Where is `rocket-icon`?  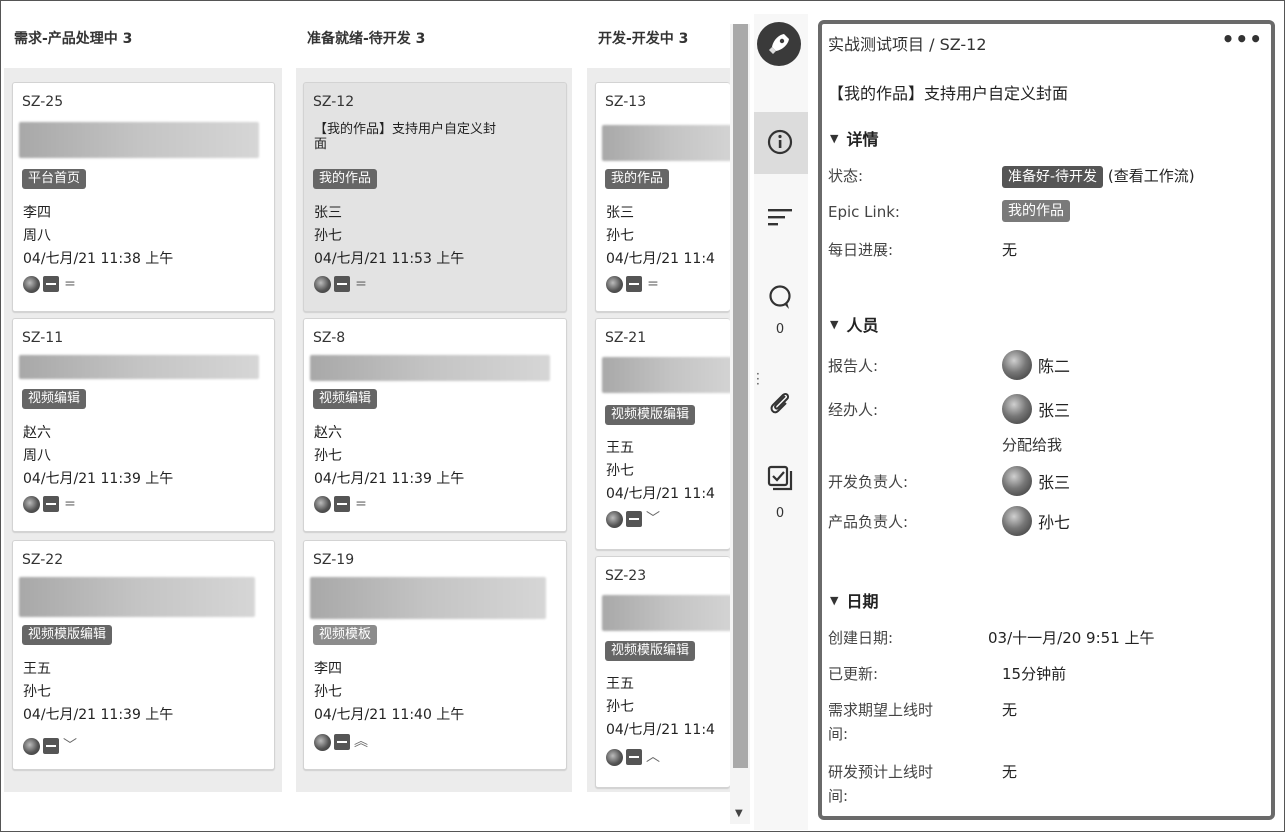 rocket-icon is located at coordinates (779, 44).